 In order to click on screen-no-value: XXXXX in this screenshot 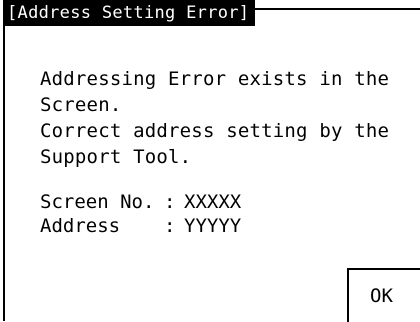, I will do `click(213, 202)`.